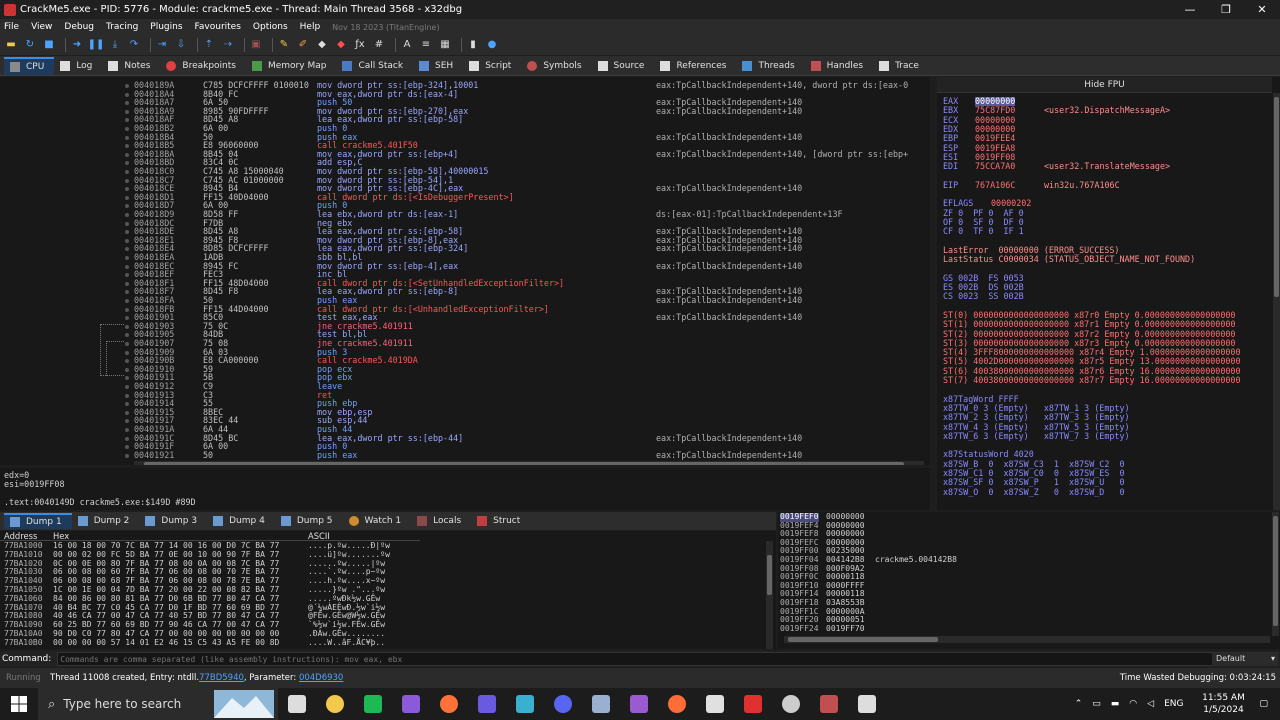  Describe the element at coordinates (291, 66) in the screenshot. I see `tab-memory-map: Memory Map` at that location.